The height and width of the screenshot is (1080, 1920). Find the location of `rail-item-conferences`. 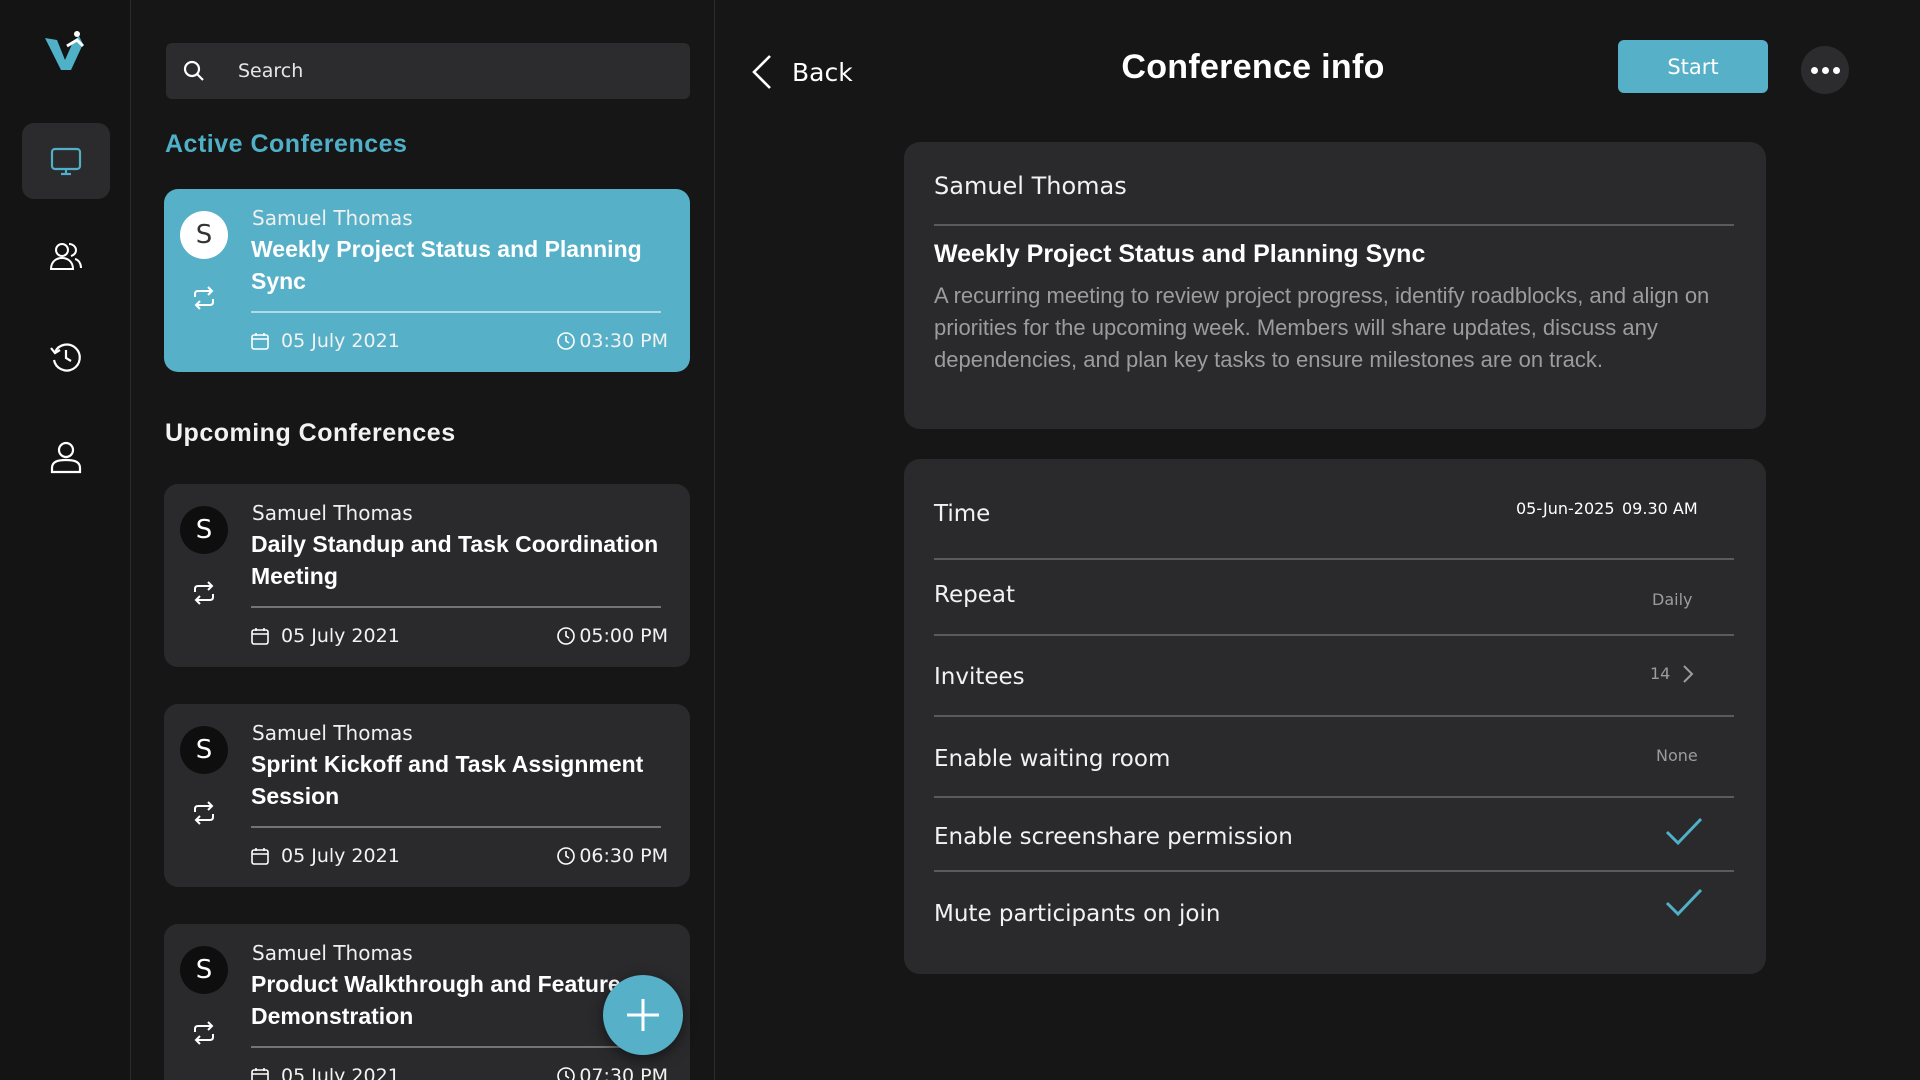

rail-item-conferences is located at coordinates (66, 161).